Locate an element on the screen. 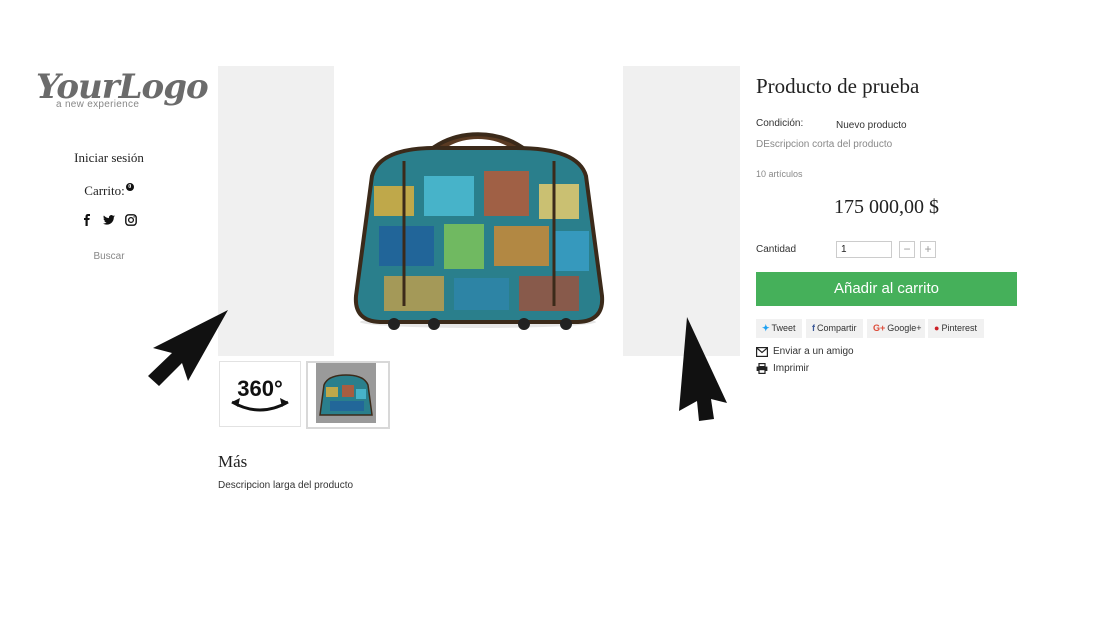 Image resolution: width=1100 pixels, height=619 pixels. travel-bag-image is located at coordinates (479, 231).